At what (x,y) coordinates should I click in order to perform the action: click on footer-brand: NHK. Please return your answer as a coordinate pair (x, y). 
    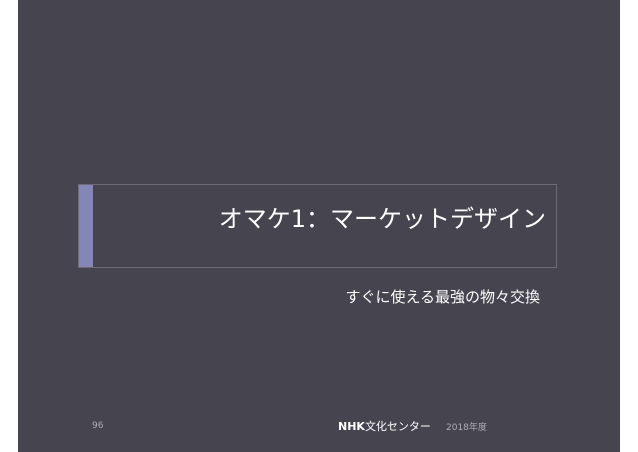
    Looking at the image, I should click on (351, 426).